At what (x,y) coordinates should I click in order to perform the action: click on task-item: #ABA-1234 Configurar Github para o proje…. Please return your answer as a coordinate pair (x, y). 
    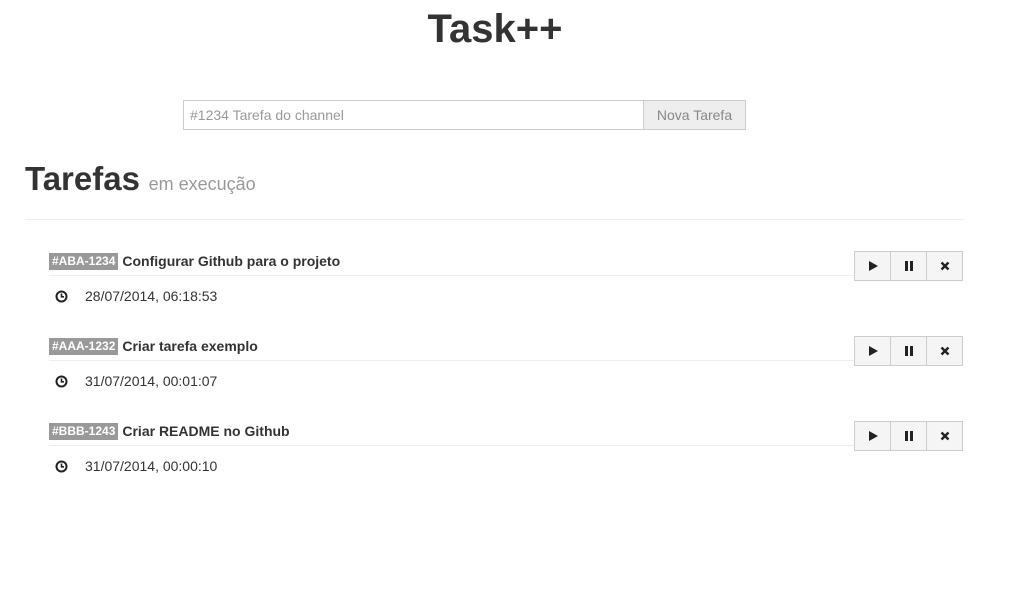
    Looking at the image, I should click on (507, 286).